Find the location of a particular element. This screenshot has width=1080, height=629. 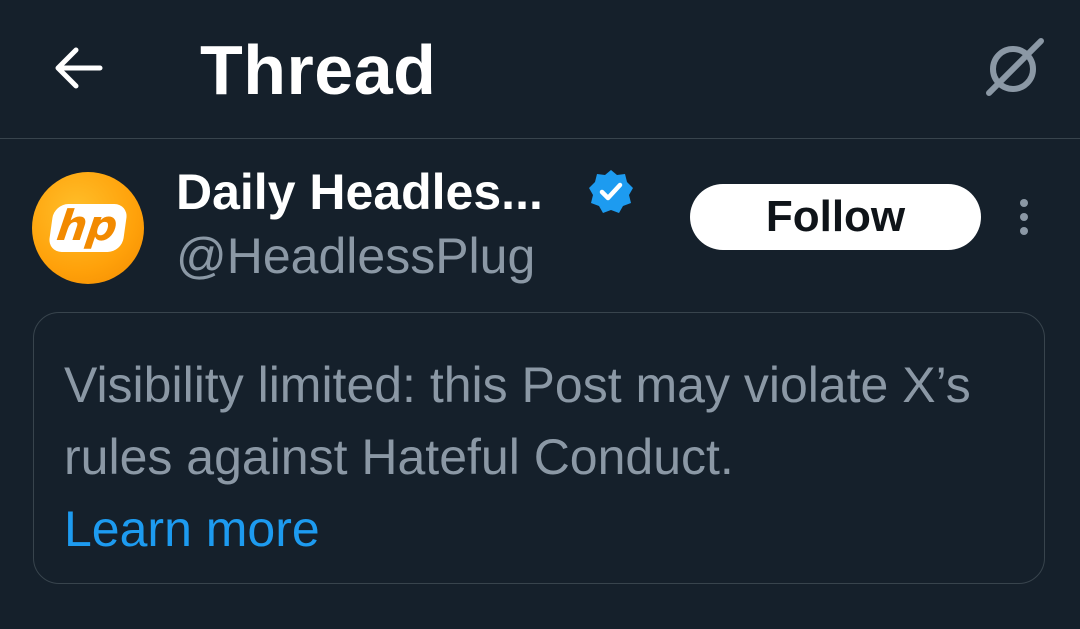

verified-badge-icon is located at coordinates (611, 191).